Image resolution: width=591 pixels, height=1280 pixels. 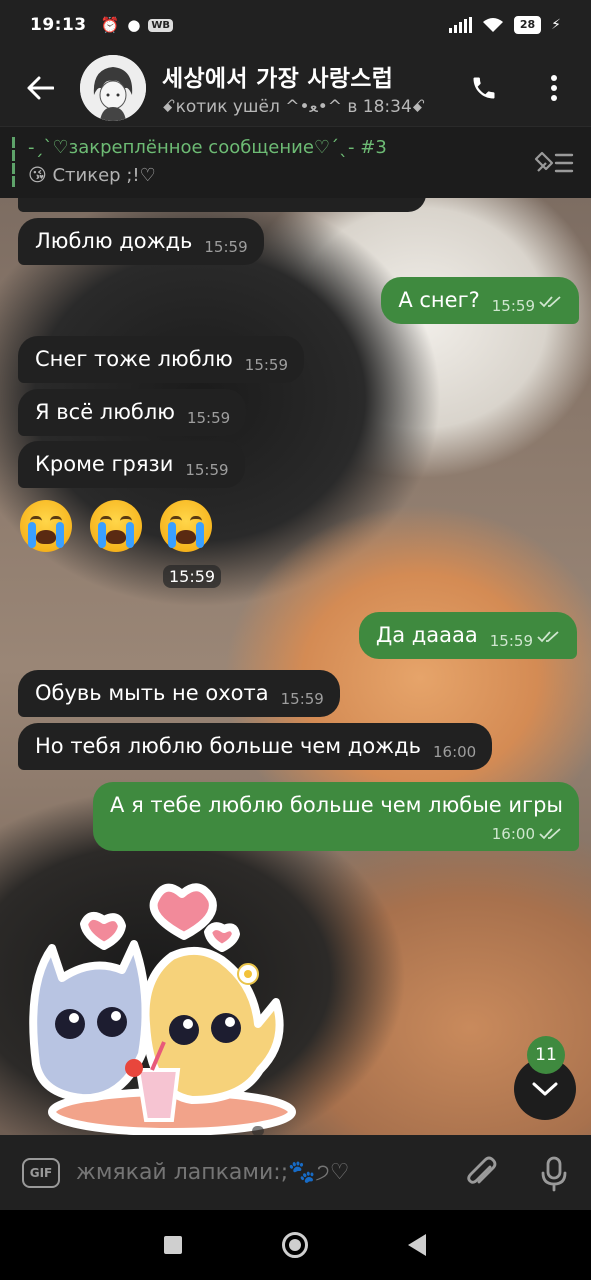 I want to click on message-bubble: Обувь мыть не охота 15:59, so click(x=179, y=694).